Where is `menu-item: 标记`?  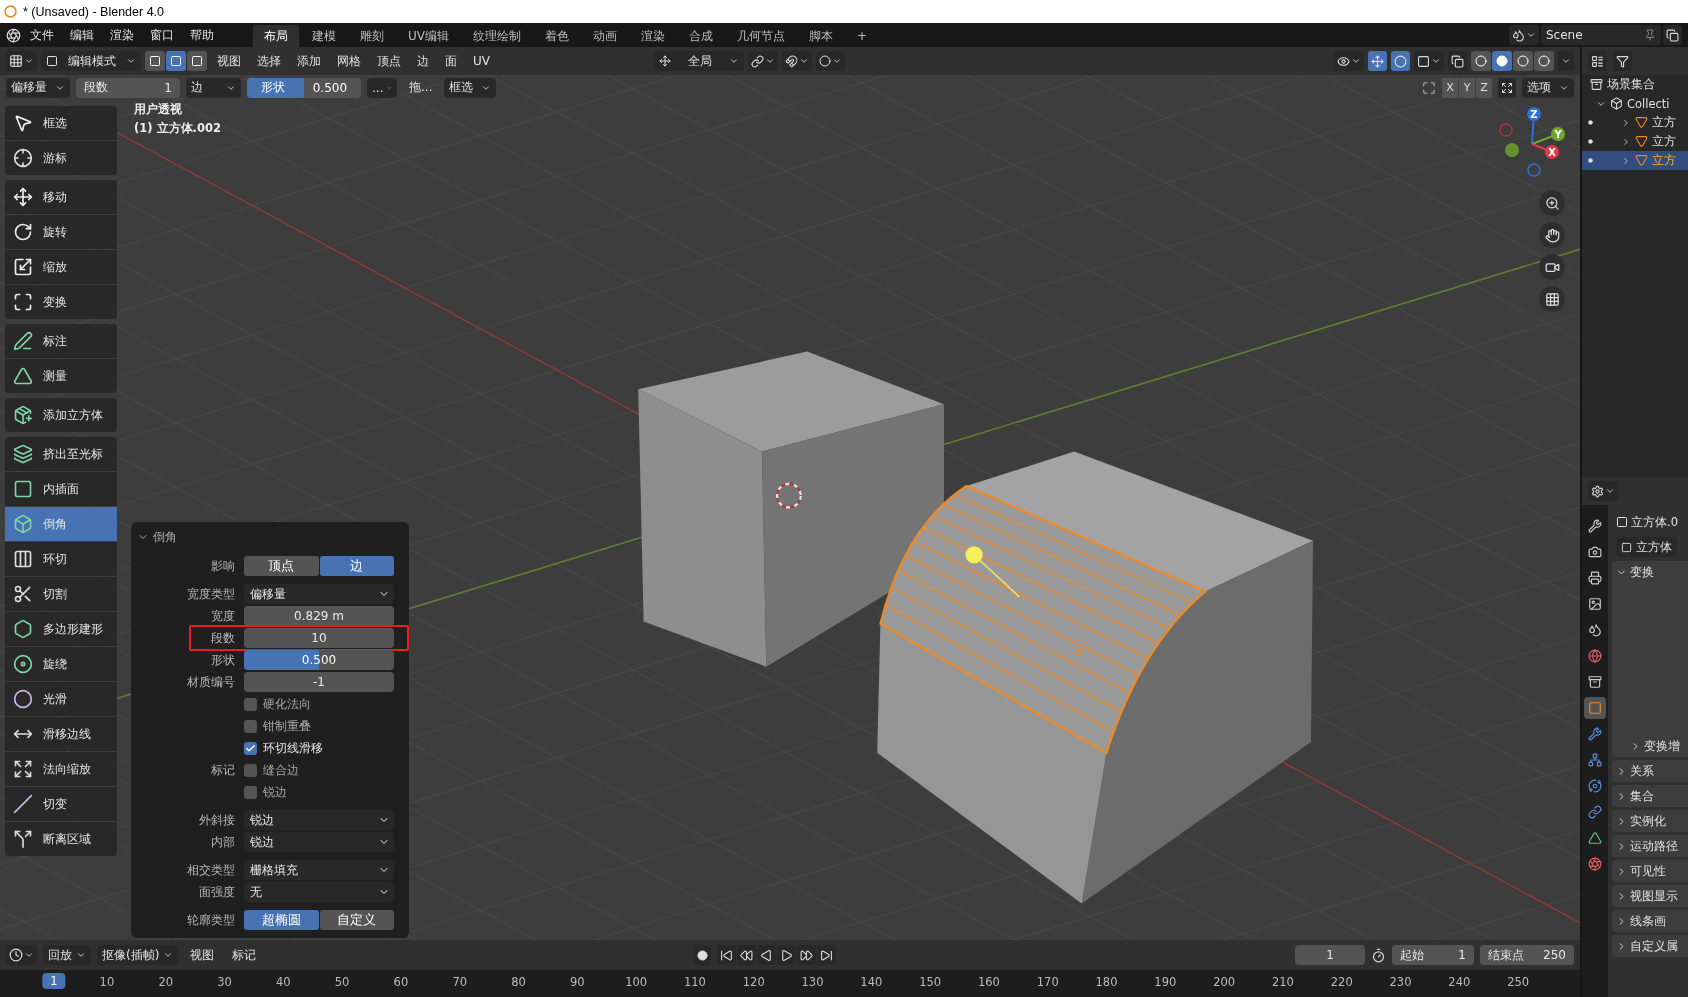 menu-item: 标记 is located at coordinates (244, 955).